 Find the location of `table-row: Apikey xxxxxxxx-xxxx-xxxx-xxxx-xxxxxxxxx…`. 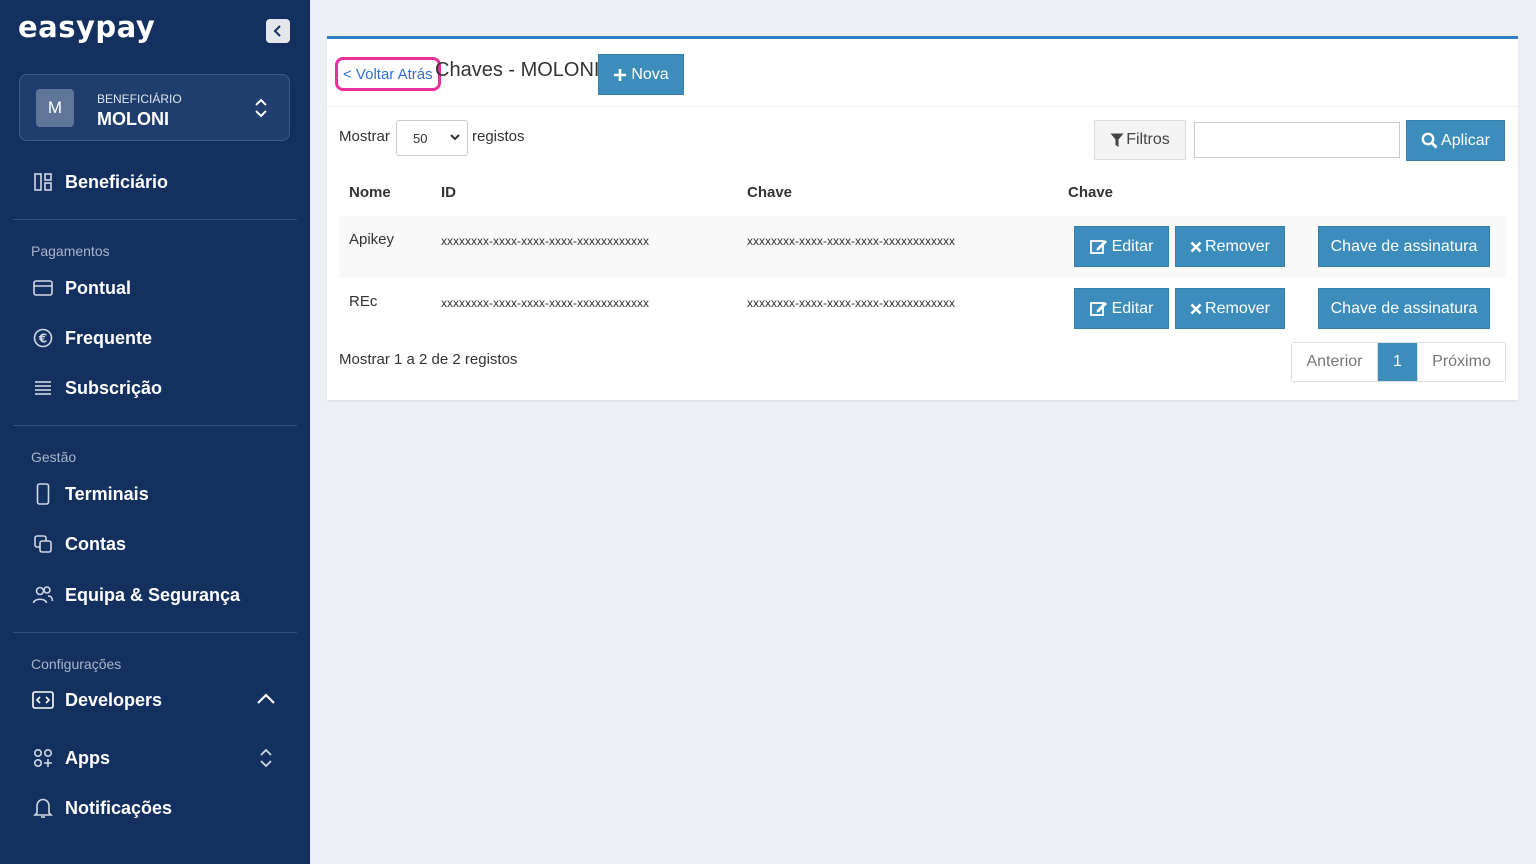

table-row: Apikey xxxxxxxx-xxxx-xxxx-xxxx-xxxxxxxxx… is located at coordinates (922, 247).